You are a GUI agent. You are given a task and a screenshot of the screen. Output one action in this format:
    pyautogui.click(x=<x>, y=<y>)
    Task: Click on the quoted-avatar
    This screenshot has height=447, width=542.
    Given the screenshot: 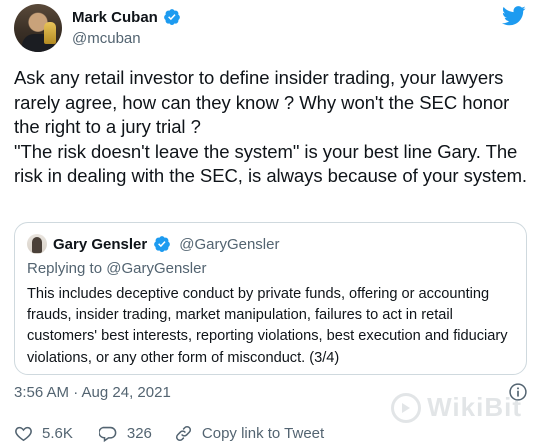 What is the action you would take?
    pyautogui.click(x=37, y=244)
    